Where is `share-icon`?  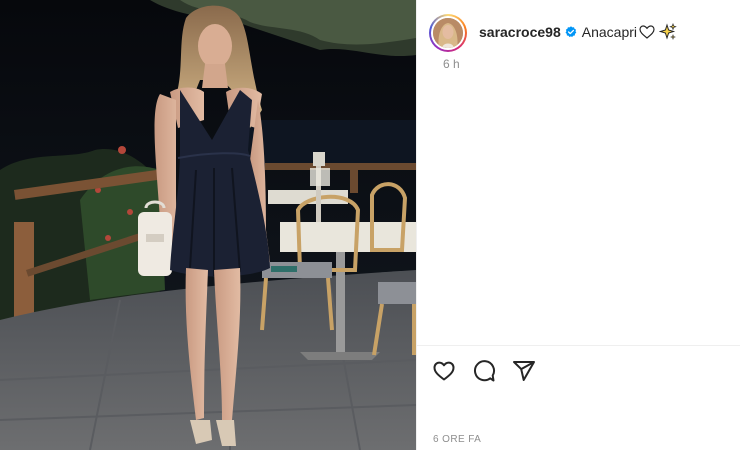
share-icon is located at coordinates (524, 371).